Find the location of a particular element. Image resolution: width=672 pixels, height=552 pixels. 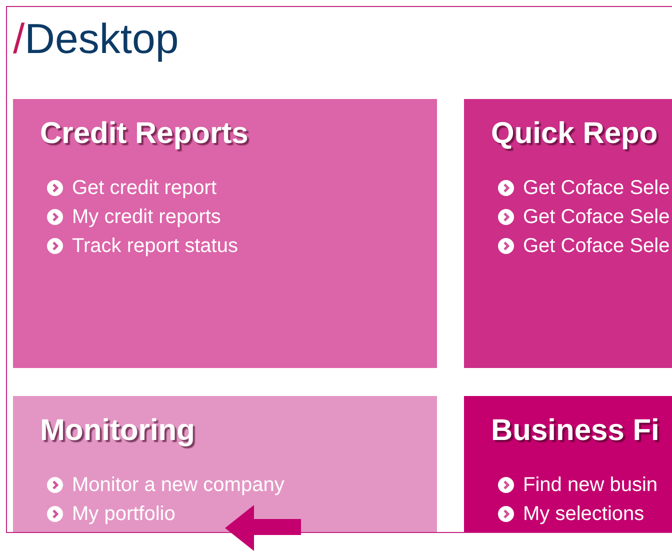

tile-title: Credit Reports is located at coordinates (145, 134).